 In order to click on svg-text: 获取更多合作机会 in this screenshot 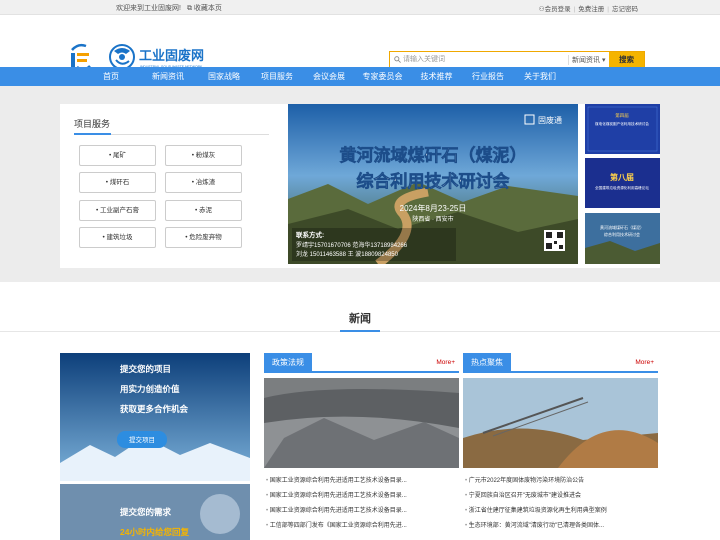, I will do `click(154, 409)`.